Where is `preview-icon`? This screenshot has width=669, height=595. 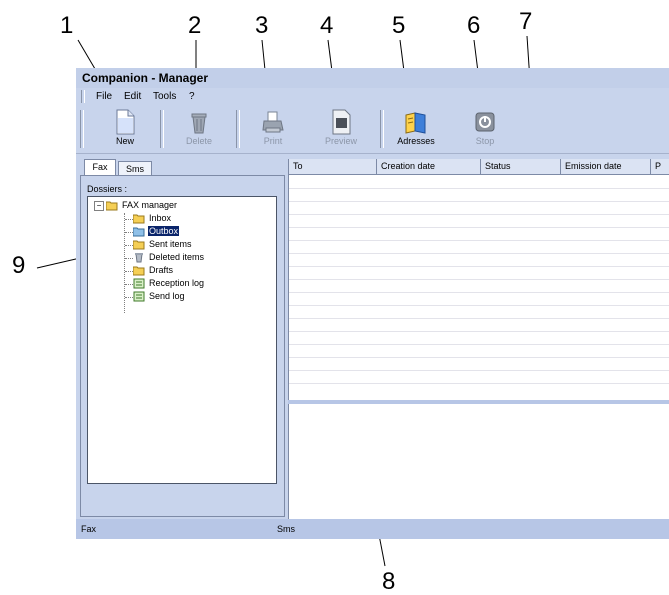
preview-icon is located at coordinates (341, 122).